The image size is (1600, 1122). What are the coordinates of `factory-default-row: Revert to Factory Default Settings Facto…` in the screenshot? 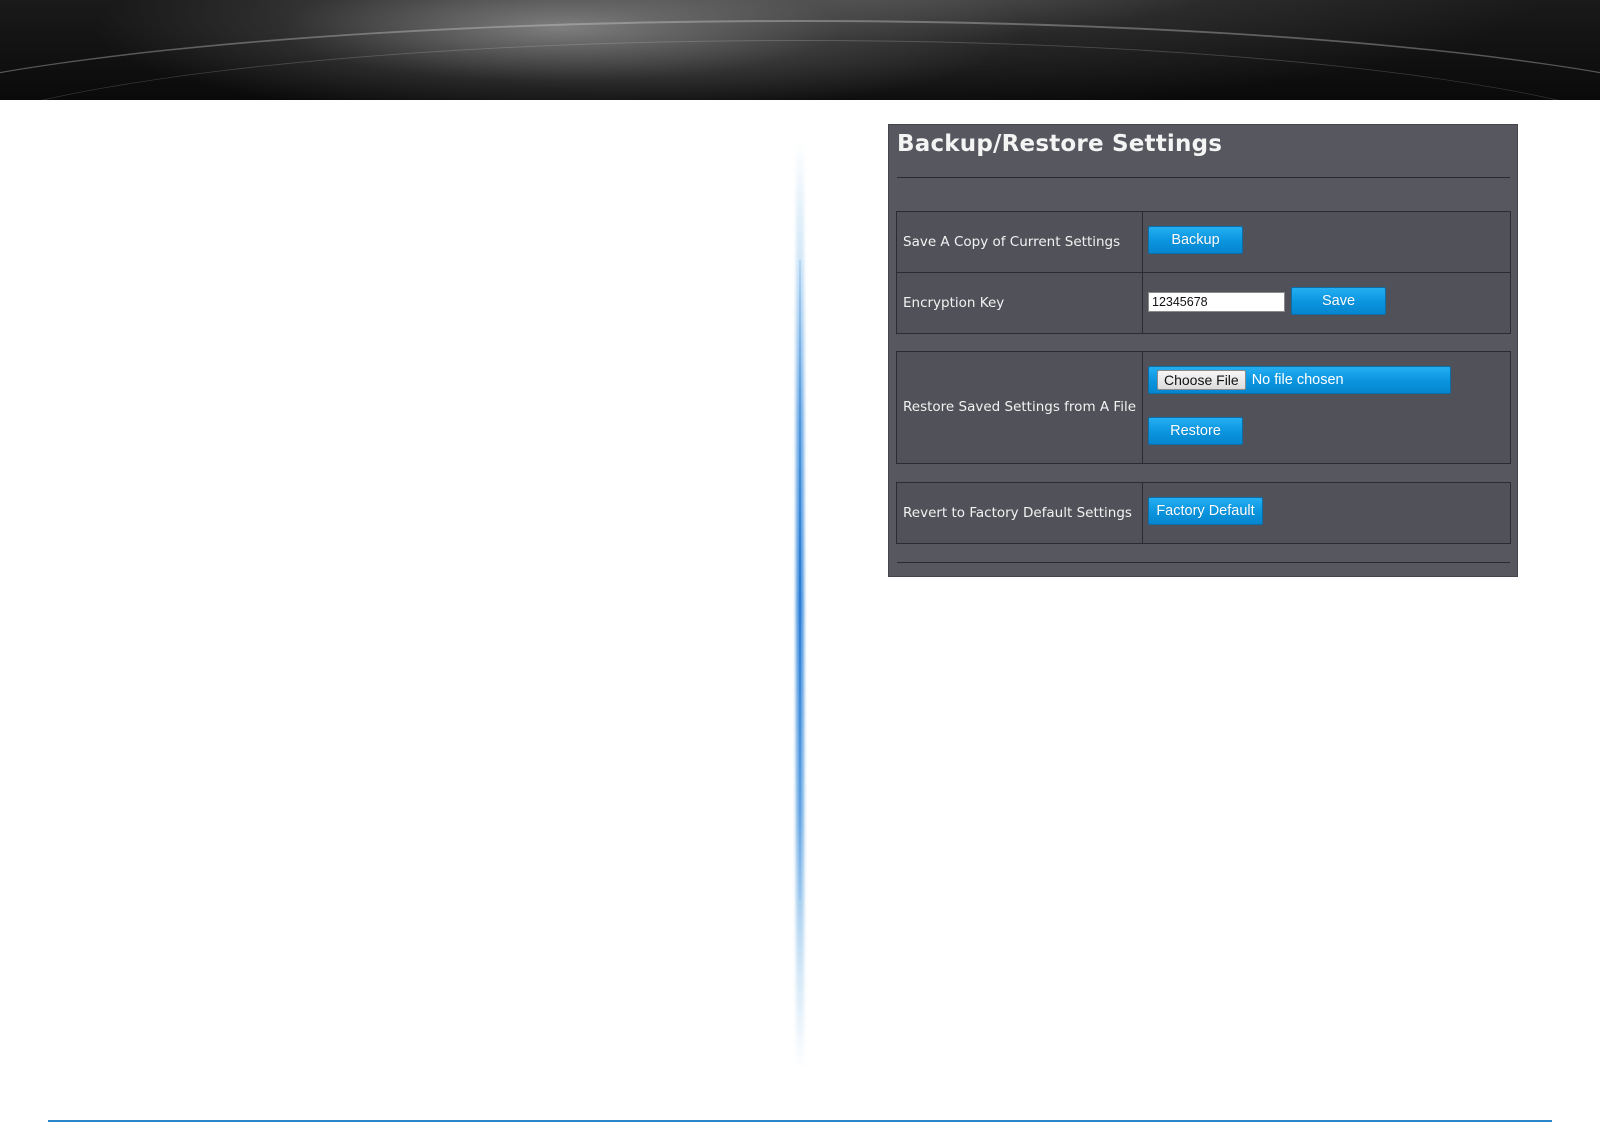 It's located at (1203, 513).